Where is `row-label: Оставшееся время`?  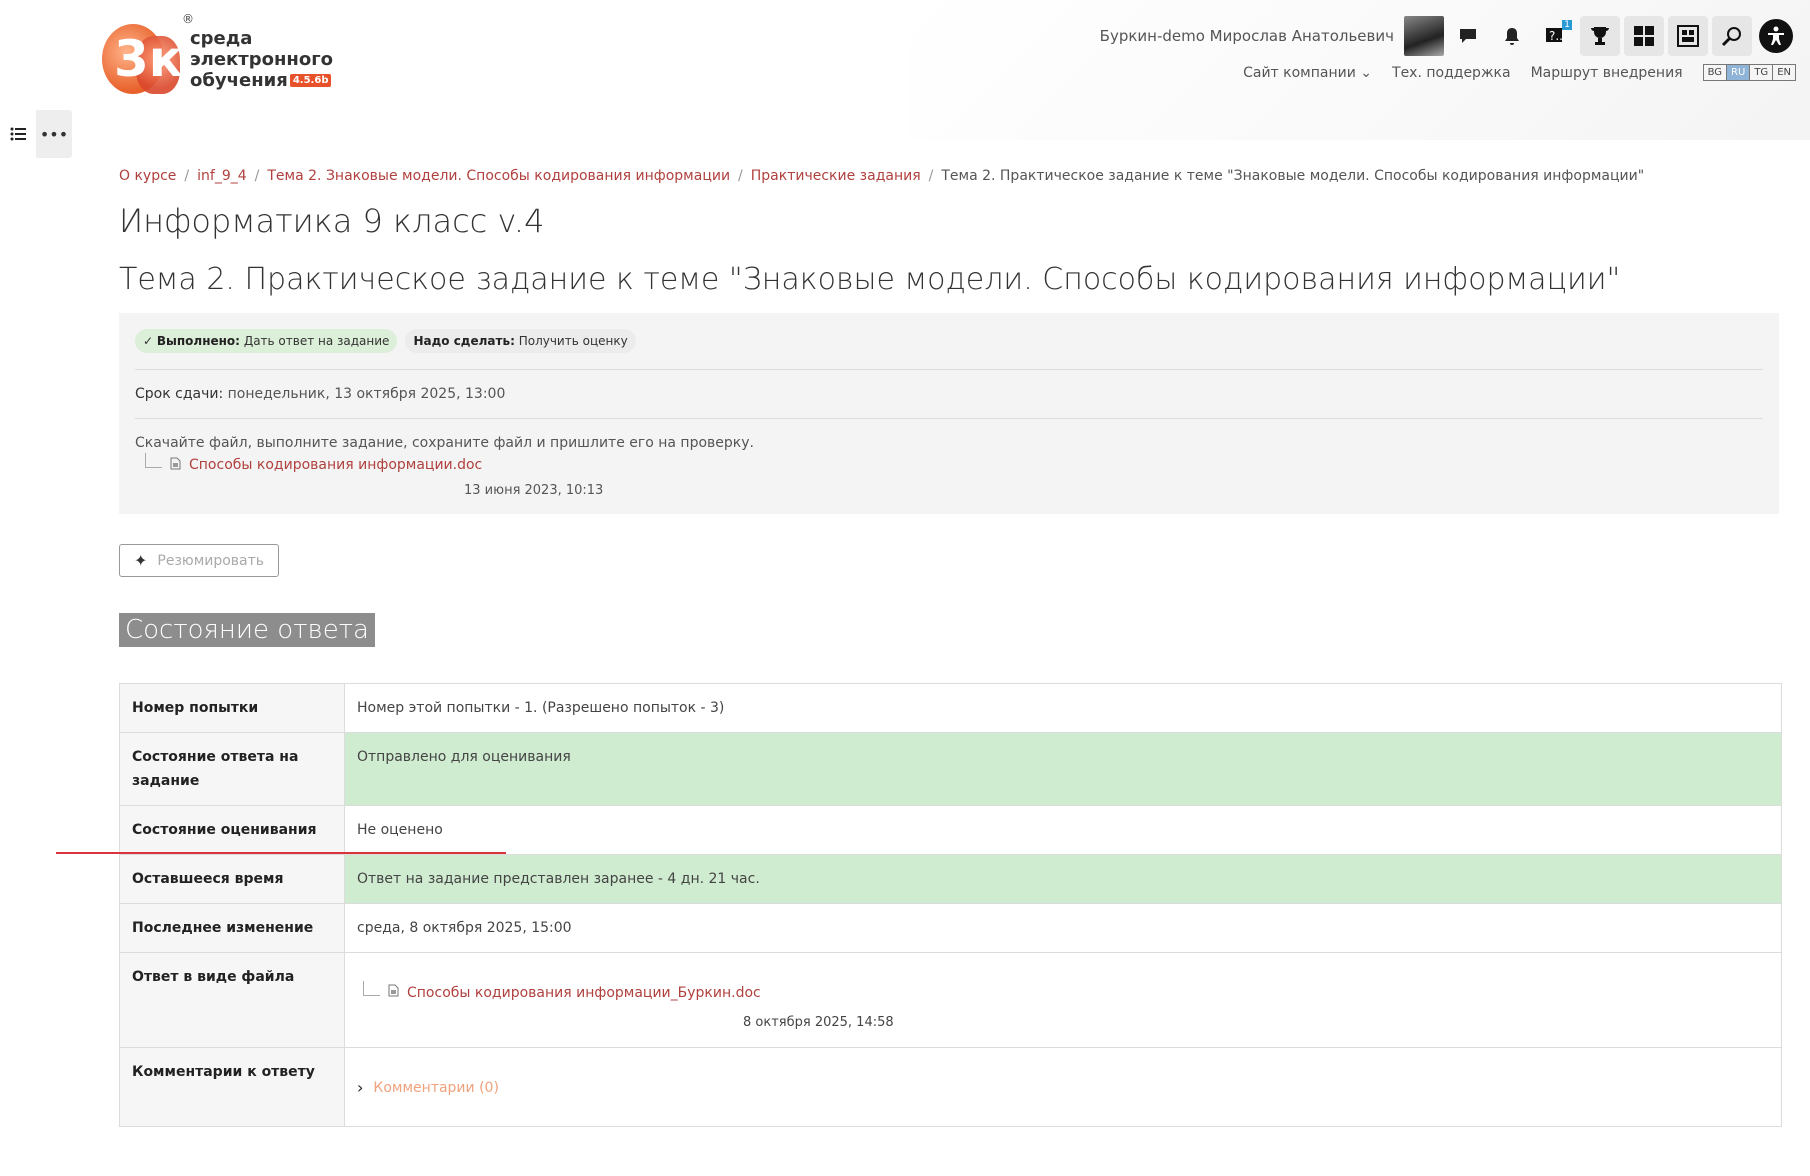 row-label: Оставшееся время is located at coordinates (232, 879).